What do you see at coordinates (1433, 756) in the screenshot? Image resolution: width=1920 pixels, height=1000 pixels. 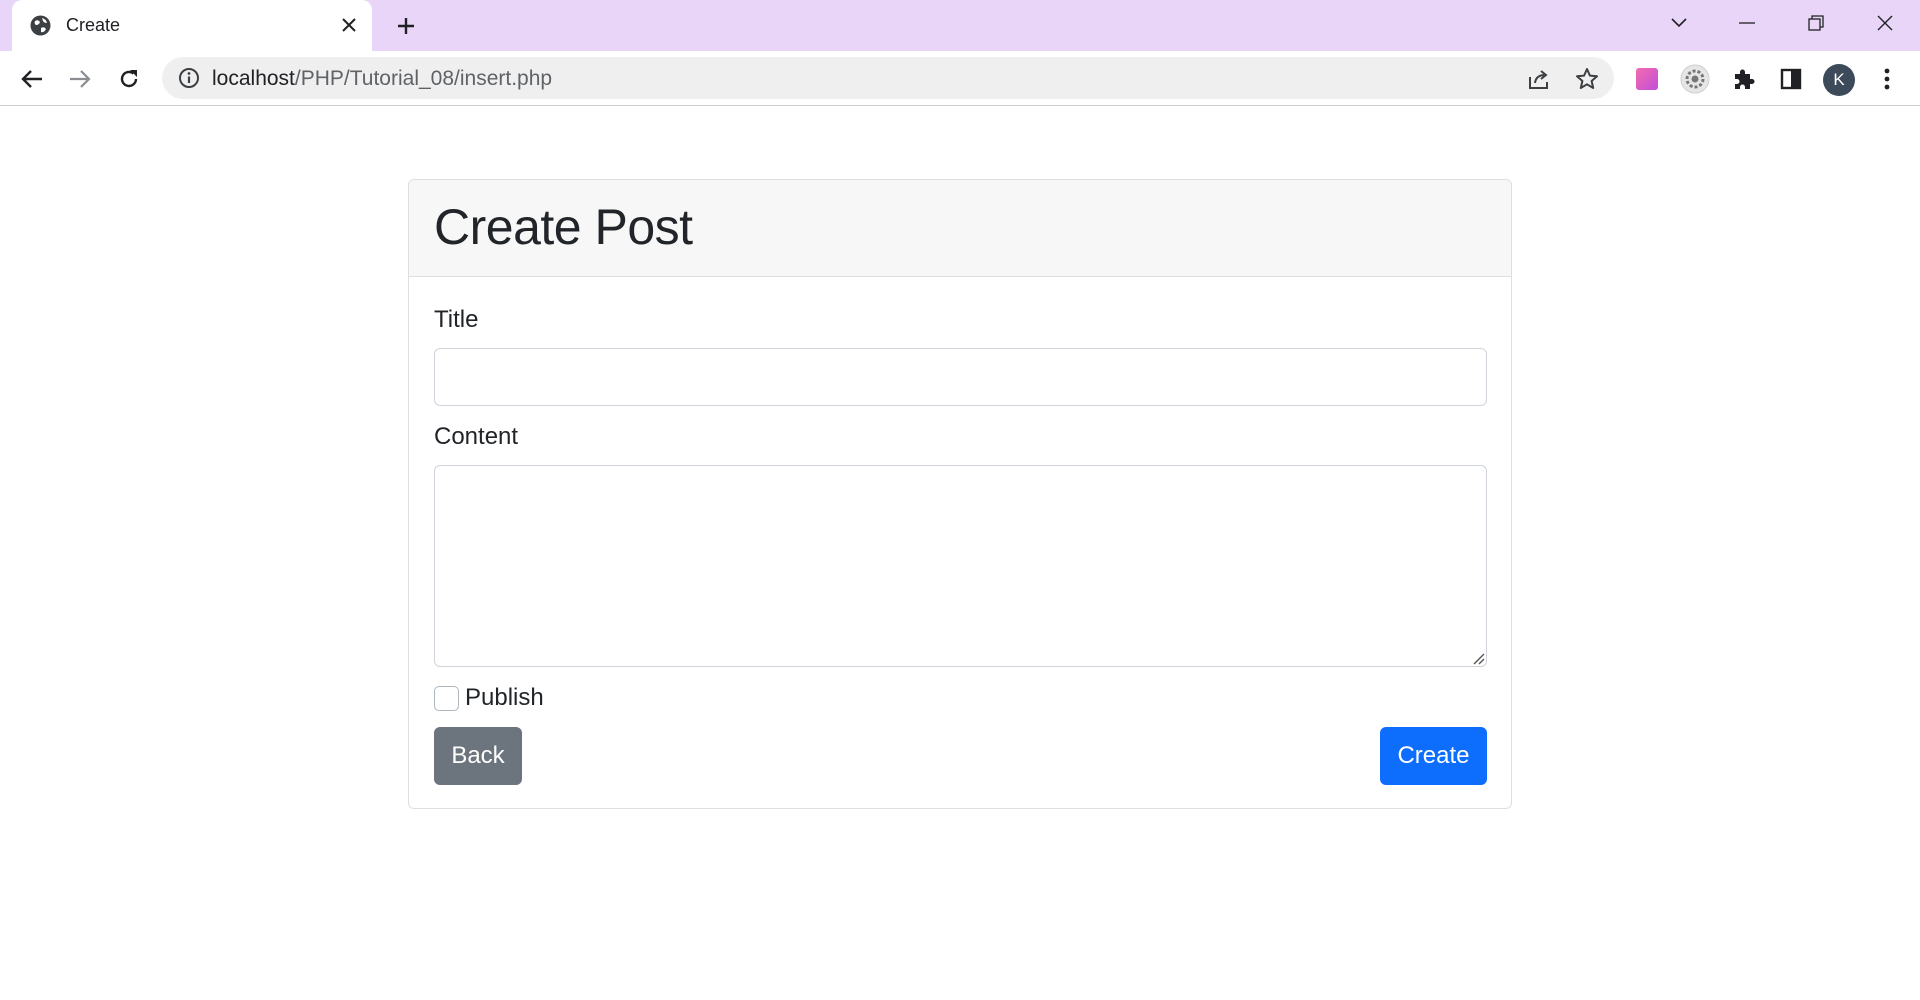 I see `create-button: Create` at bounding box center [1433, 756].